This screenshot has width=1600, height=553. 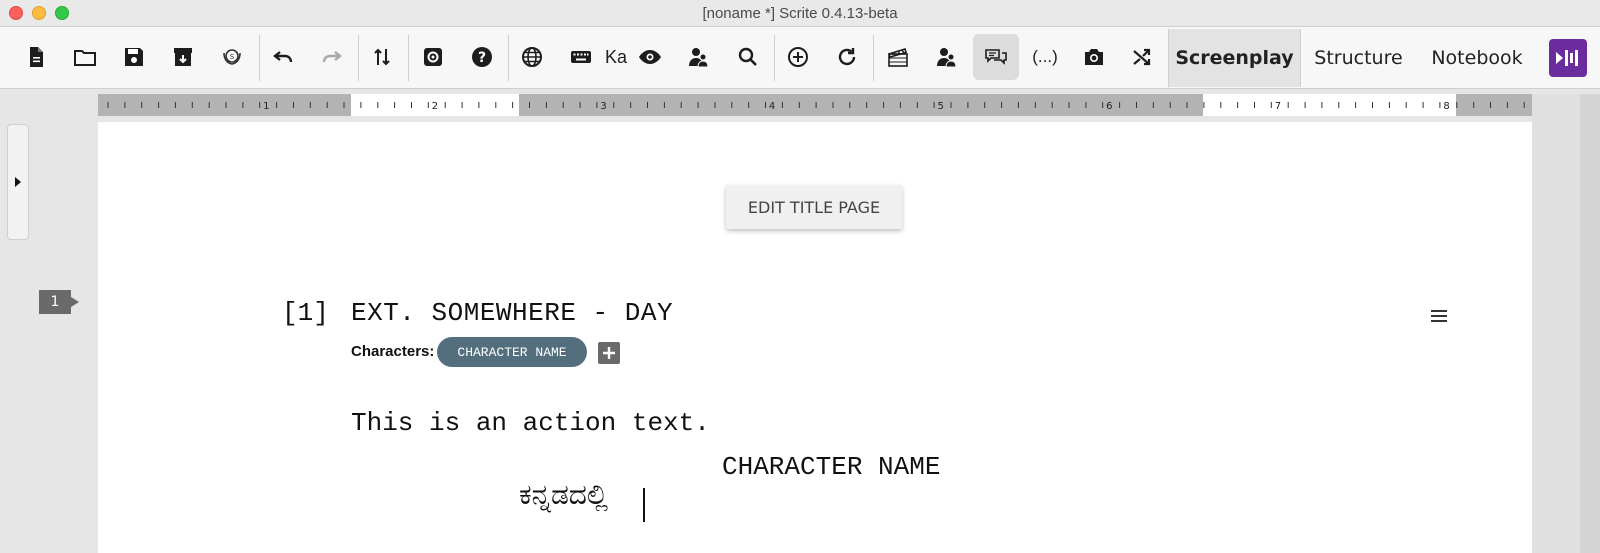 I want to click on save-button, so click(x=134, y=57).